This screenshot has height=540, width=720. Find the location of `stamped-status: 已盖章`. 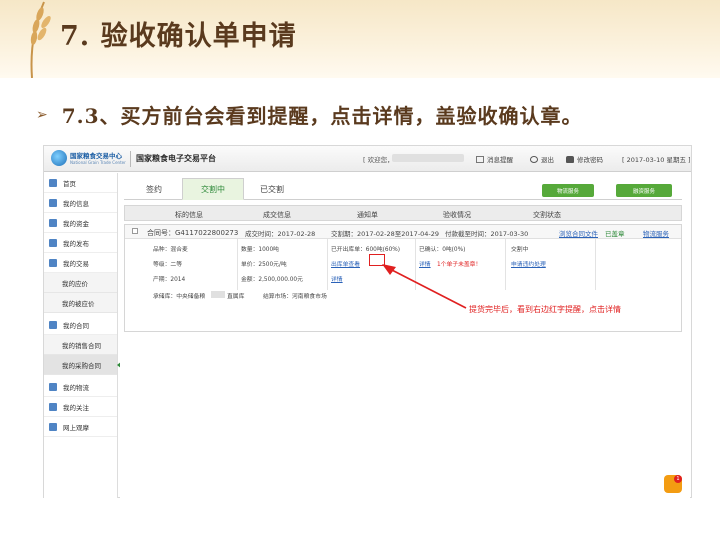

stamped-status: 已盖章 is located at coordinates (615, 234).